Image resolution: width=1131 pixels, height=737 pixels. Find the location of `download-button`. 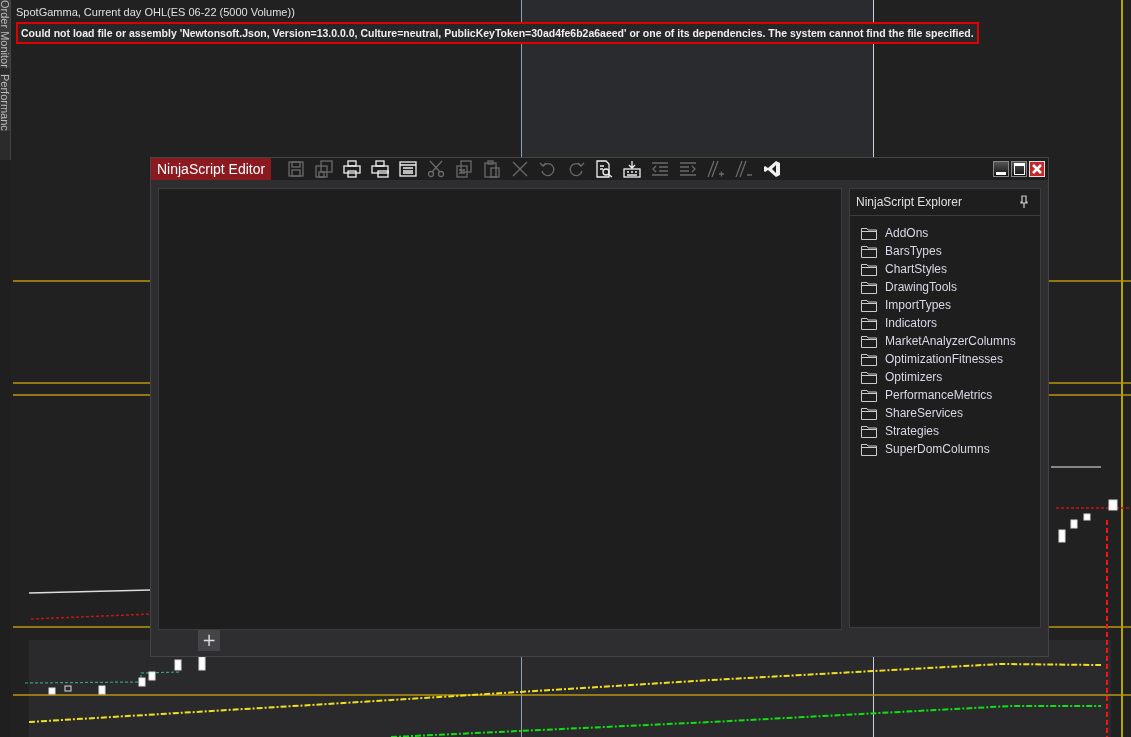

download-button is located at coordinates (632, 169).